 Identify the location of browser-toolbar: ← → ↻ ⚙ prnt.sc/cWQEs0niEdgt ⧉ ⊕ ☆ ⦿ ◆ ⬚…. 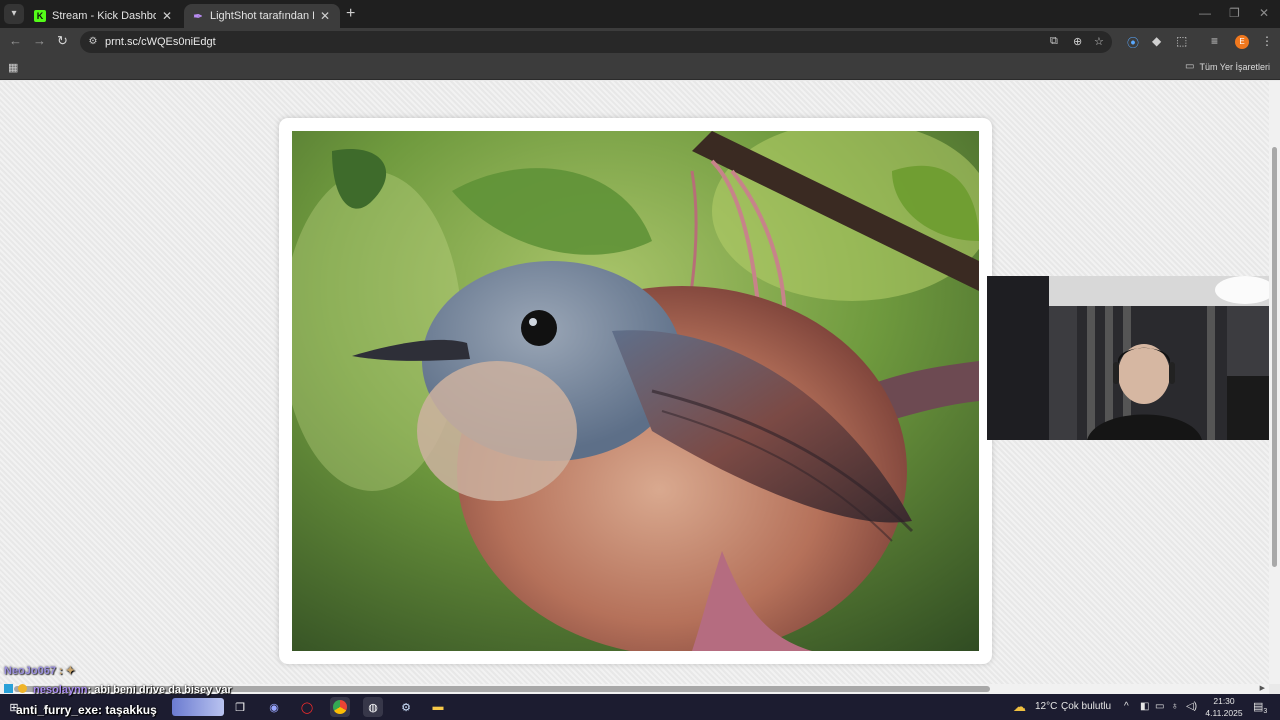
(640, 42).